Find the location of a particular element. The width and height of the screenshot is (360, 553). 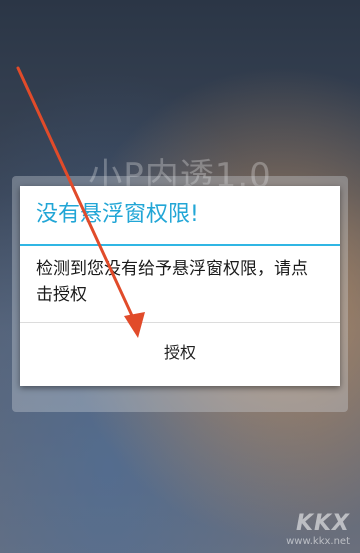

watermark-url: www.kkx.net is located at coordinates (318, 541).